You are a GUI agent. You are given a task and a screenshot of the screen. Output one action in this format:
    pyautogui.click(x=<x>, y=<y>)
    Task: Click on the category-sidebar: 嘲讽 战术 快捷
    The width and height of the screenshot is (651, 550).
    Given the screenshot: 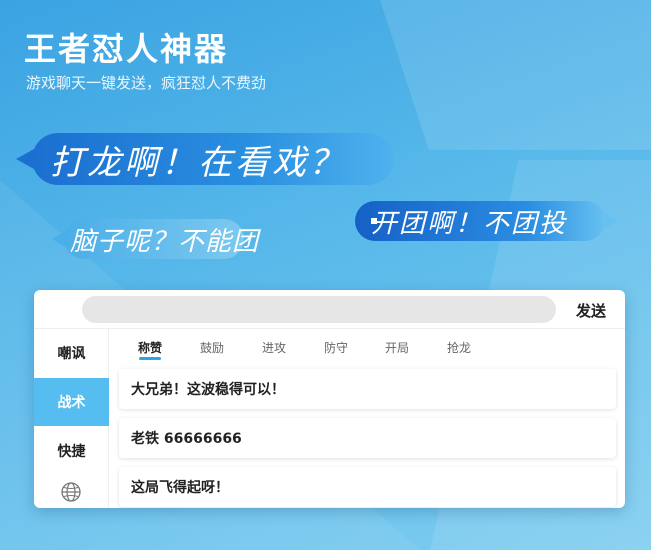 What is the action you would take?
    pyautogui.click(x=71, y=418)
    